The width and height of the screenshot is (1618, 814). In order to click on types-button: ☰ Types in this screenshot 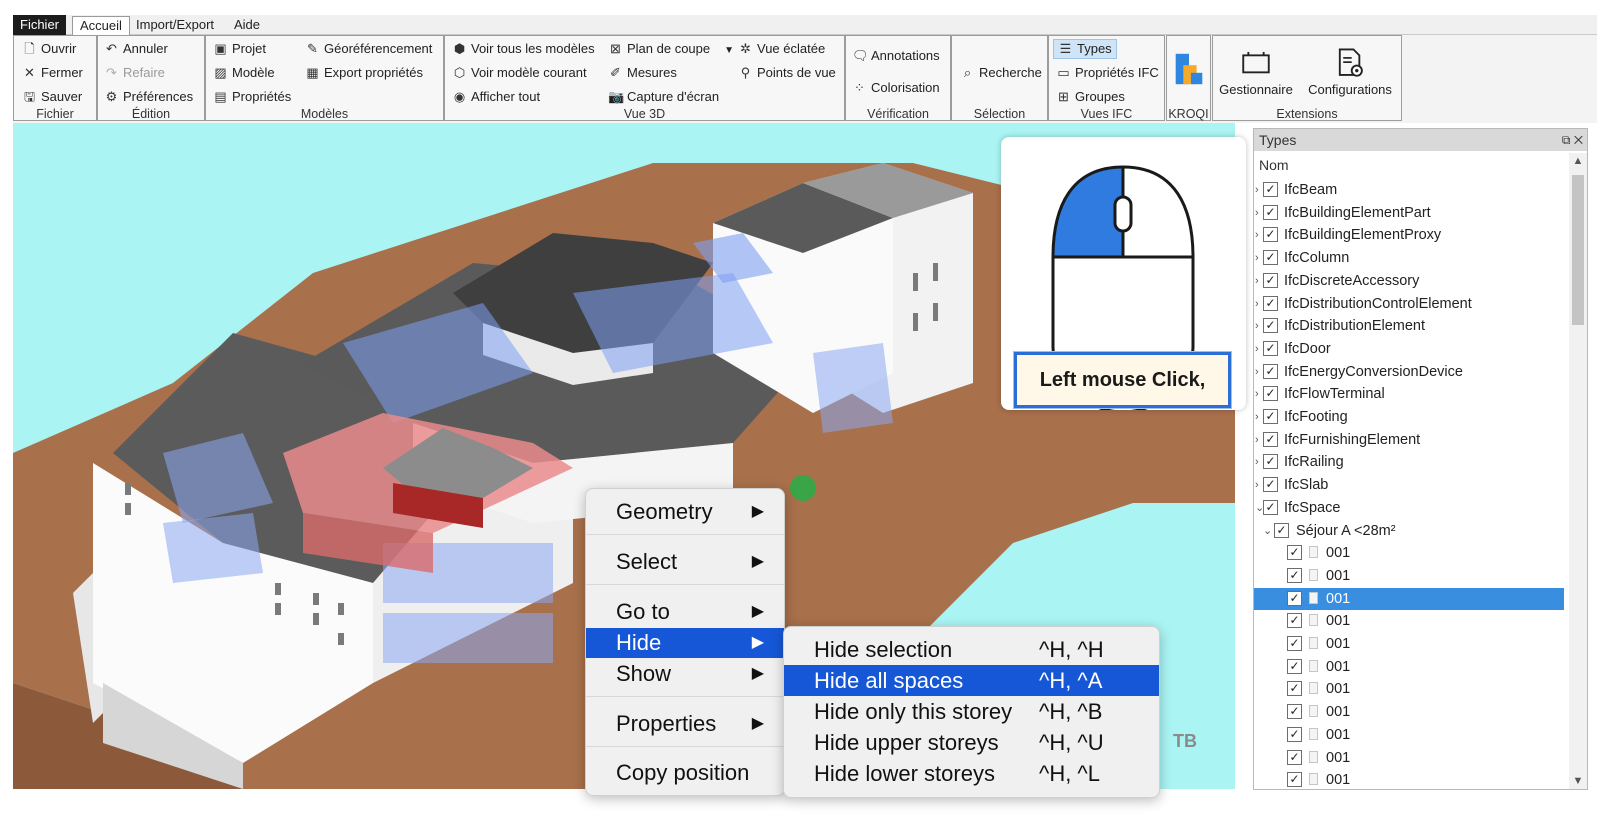, I will do `click(1085, 49)`.